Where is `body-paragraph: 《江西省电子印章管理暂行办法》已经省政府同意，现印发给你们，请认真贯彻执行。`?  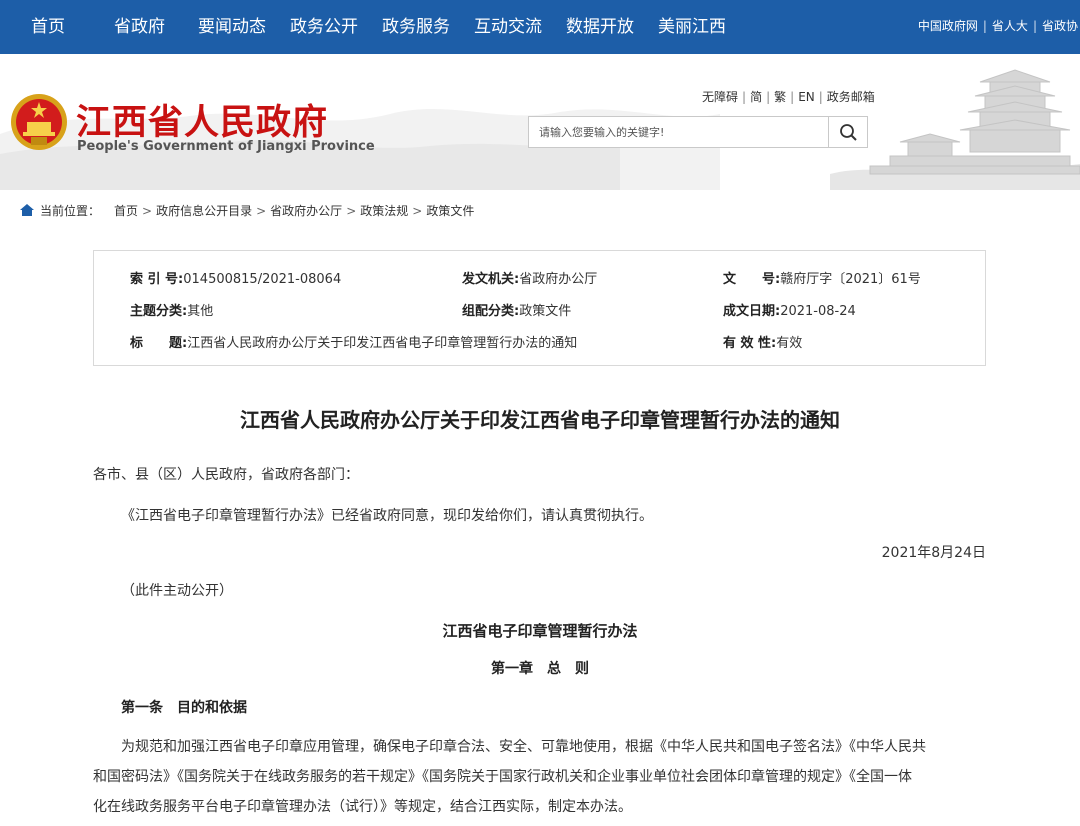 body-paragraph: 《江西省电子印章管理暂行办法》已经省政府同意，现印发给你们，请认真贯彻执行。 is located at coordinates (387, 516).